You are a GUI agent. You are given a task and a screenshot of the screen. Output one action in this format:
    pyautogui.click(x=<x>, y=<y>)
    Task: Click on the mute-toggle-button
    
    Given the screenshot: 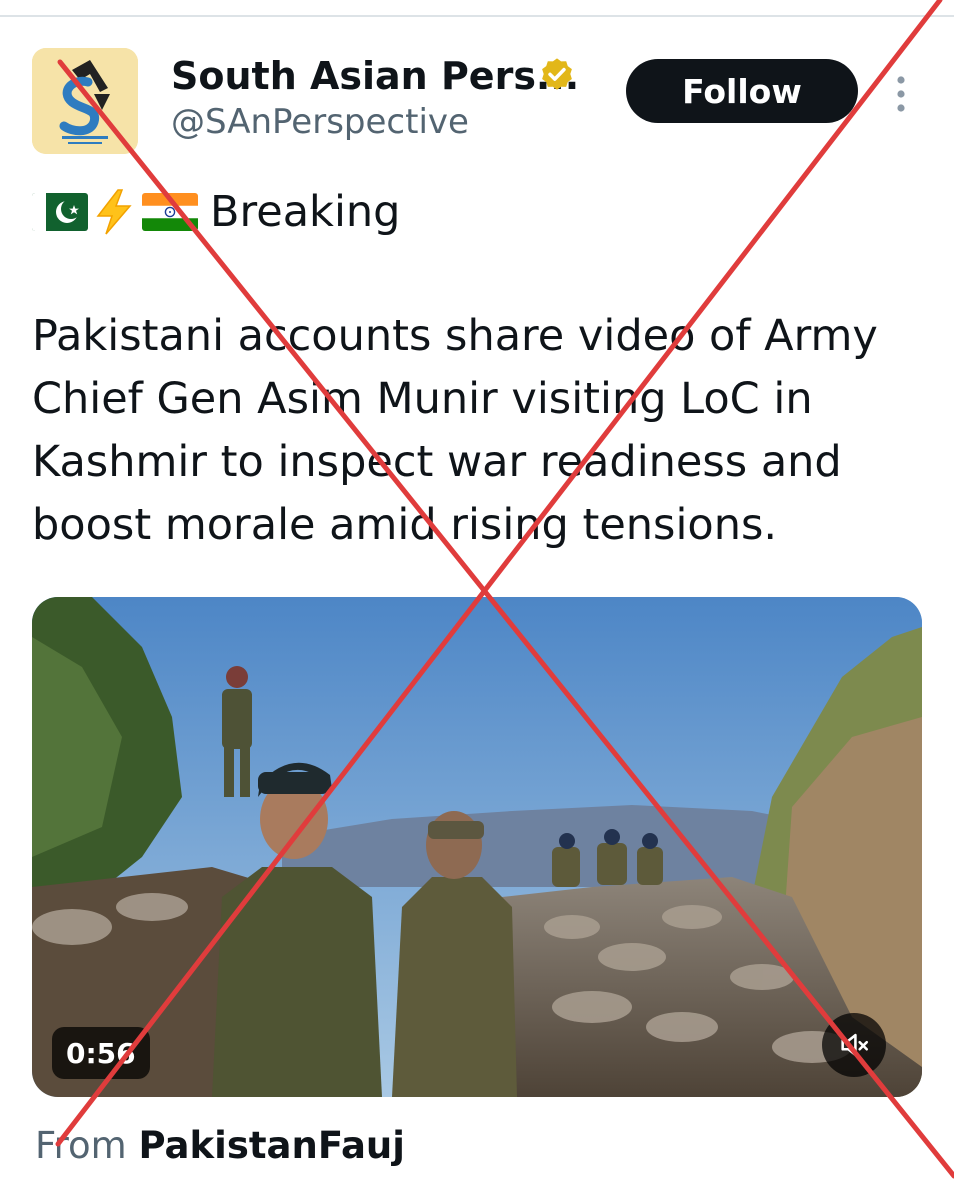 What is the action you would take?
    pyautogui.click(x=854, y=1045)
    